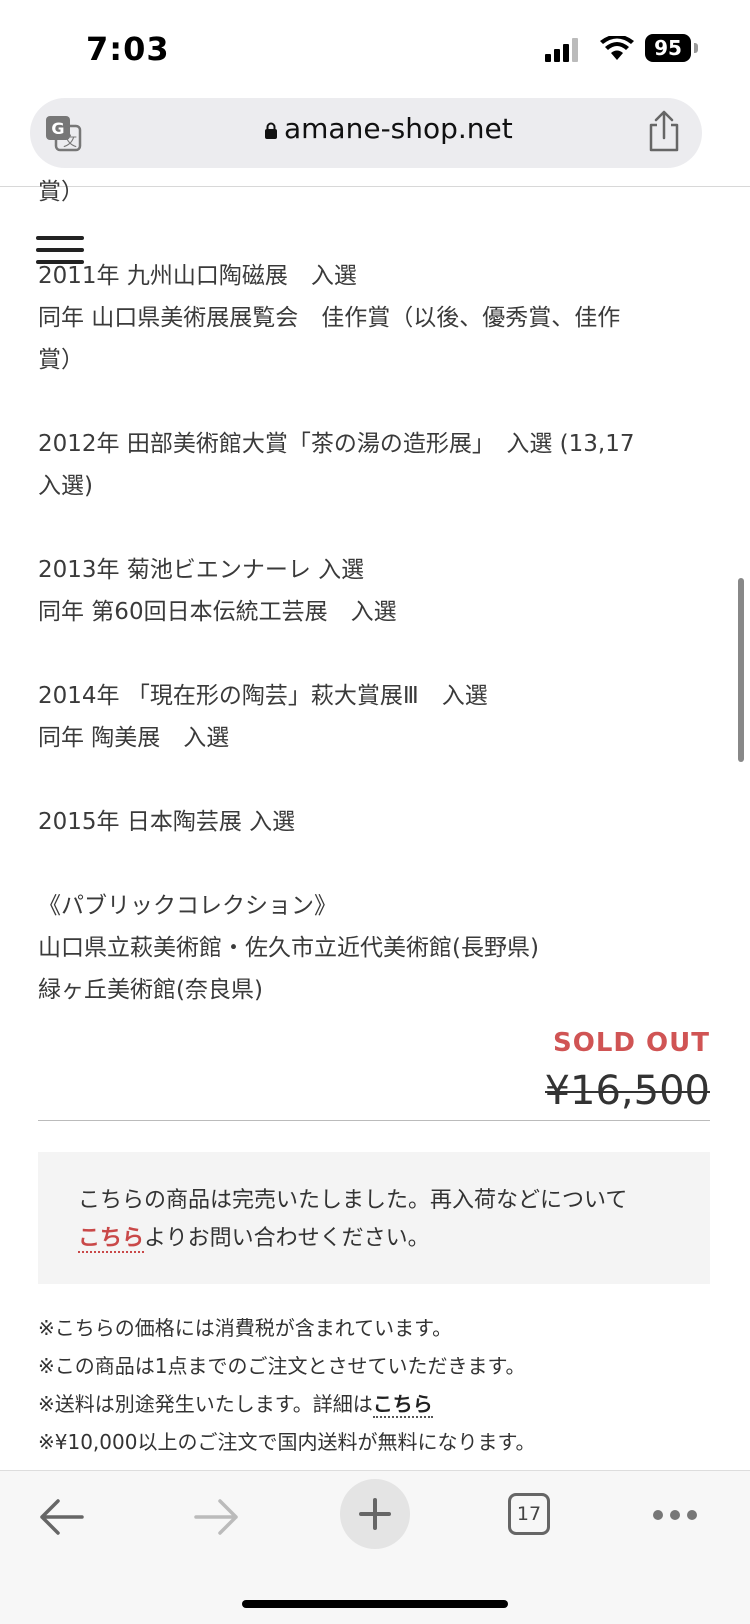 This screenshot has width=750, height=1624. What do you see at coordinates (375, 186) in the screenshot?
I see `toolbar-divider` at bounding box center [375, 186].